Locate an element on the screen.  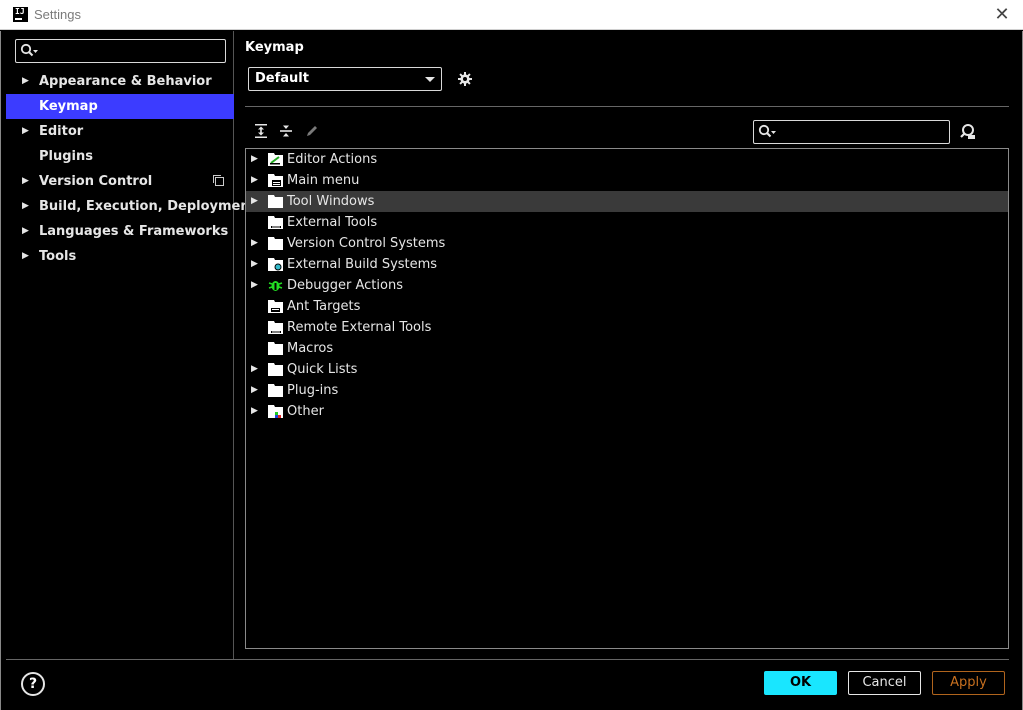
tree-item-version-control-systems: ▶ Version Control Systems is located at coordinates (627, 243).